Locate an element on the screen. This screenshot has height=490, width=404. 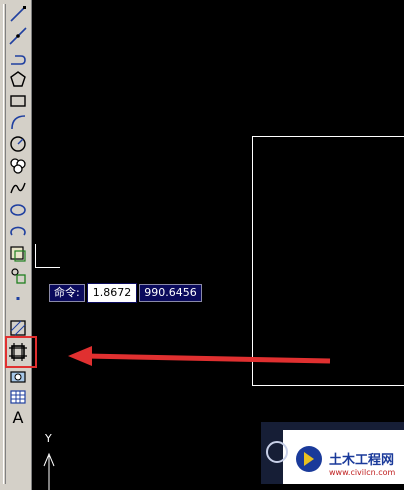
revision-cloud-icon is located at coordinates (18, 166).